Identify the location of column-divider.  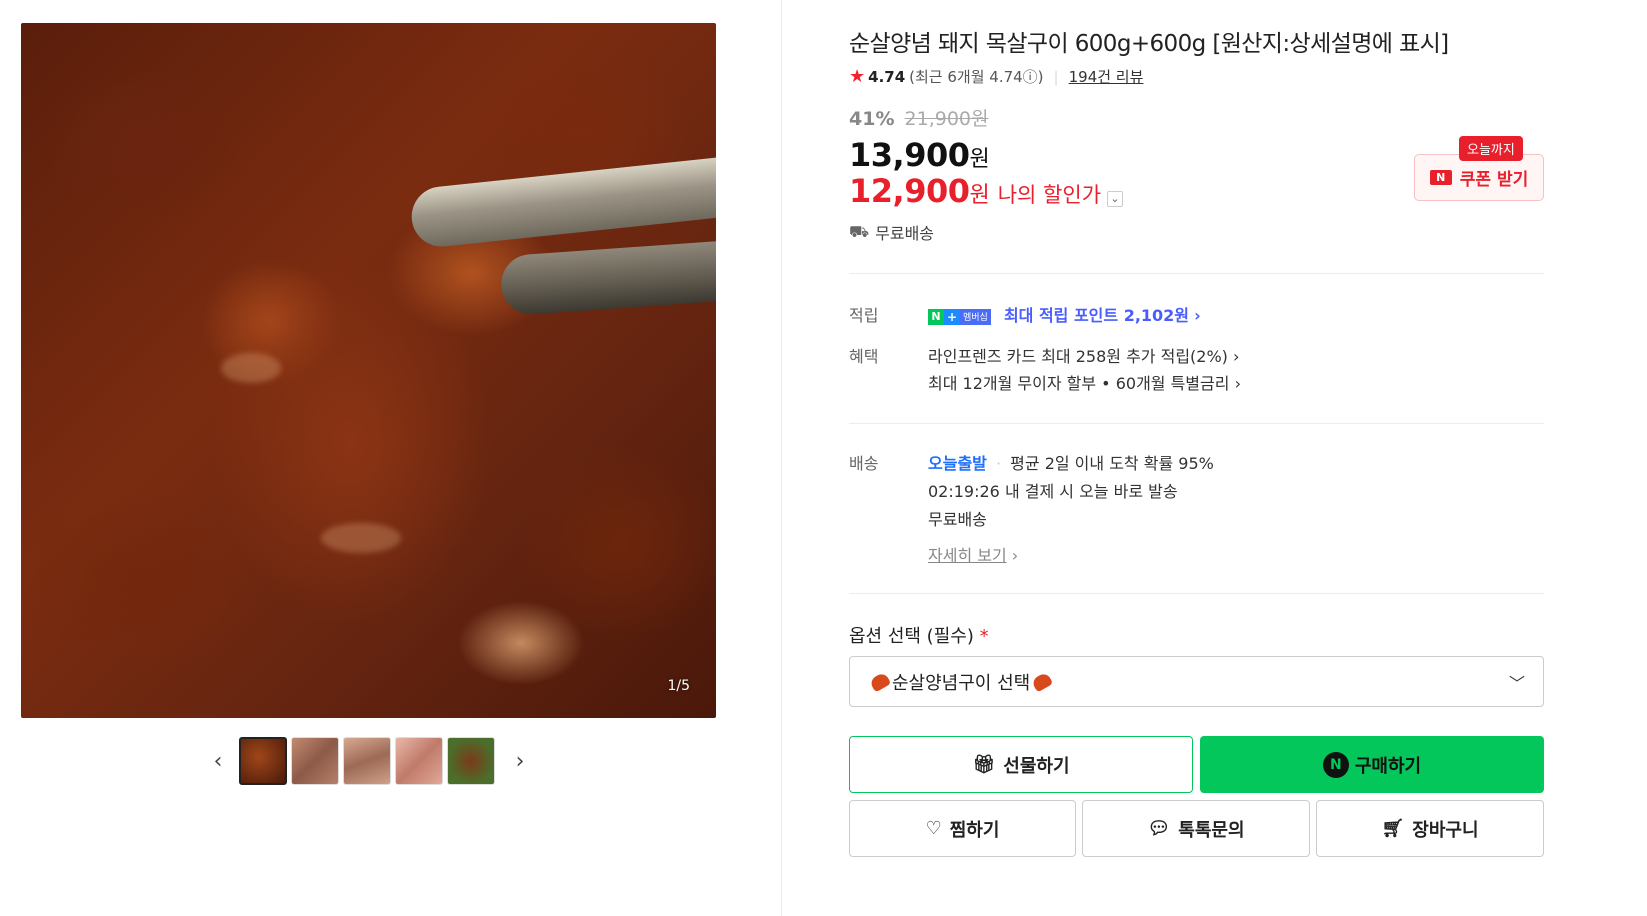
(781, 458).